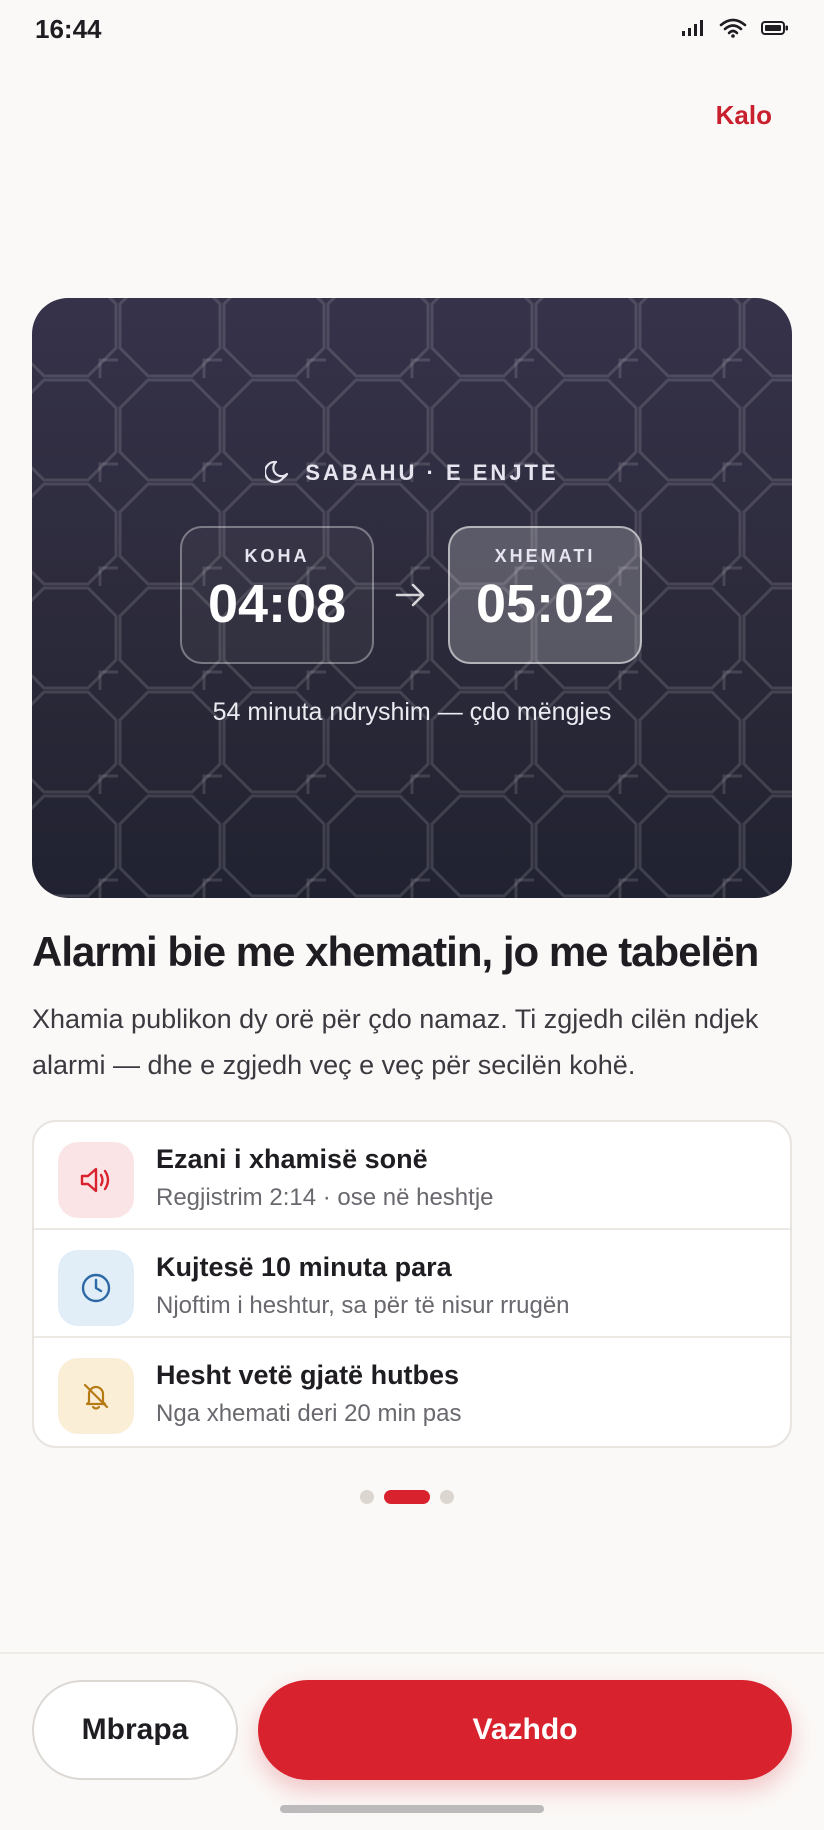 This screenshot has width=824, height=1830. What do you see at coordinates (412, 1809) in the screenshot?
I see `home-indicator` at bounding box center [412, 1809].